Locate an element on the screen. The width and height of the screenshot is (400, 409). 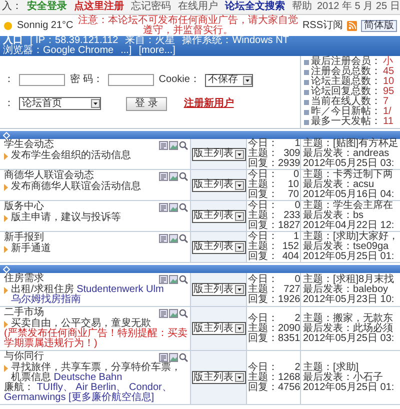
last-post-topic: 主题：[贴图]有方杯足 is located at coordinates (351, 144).